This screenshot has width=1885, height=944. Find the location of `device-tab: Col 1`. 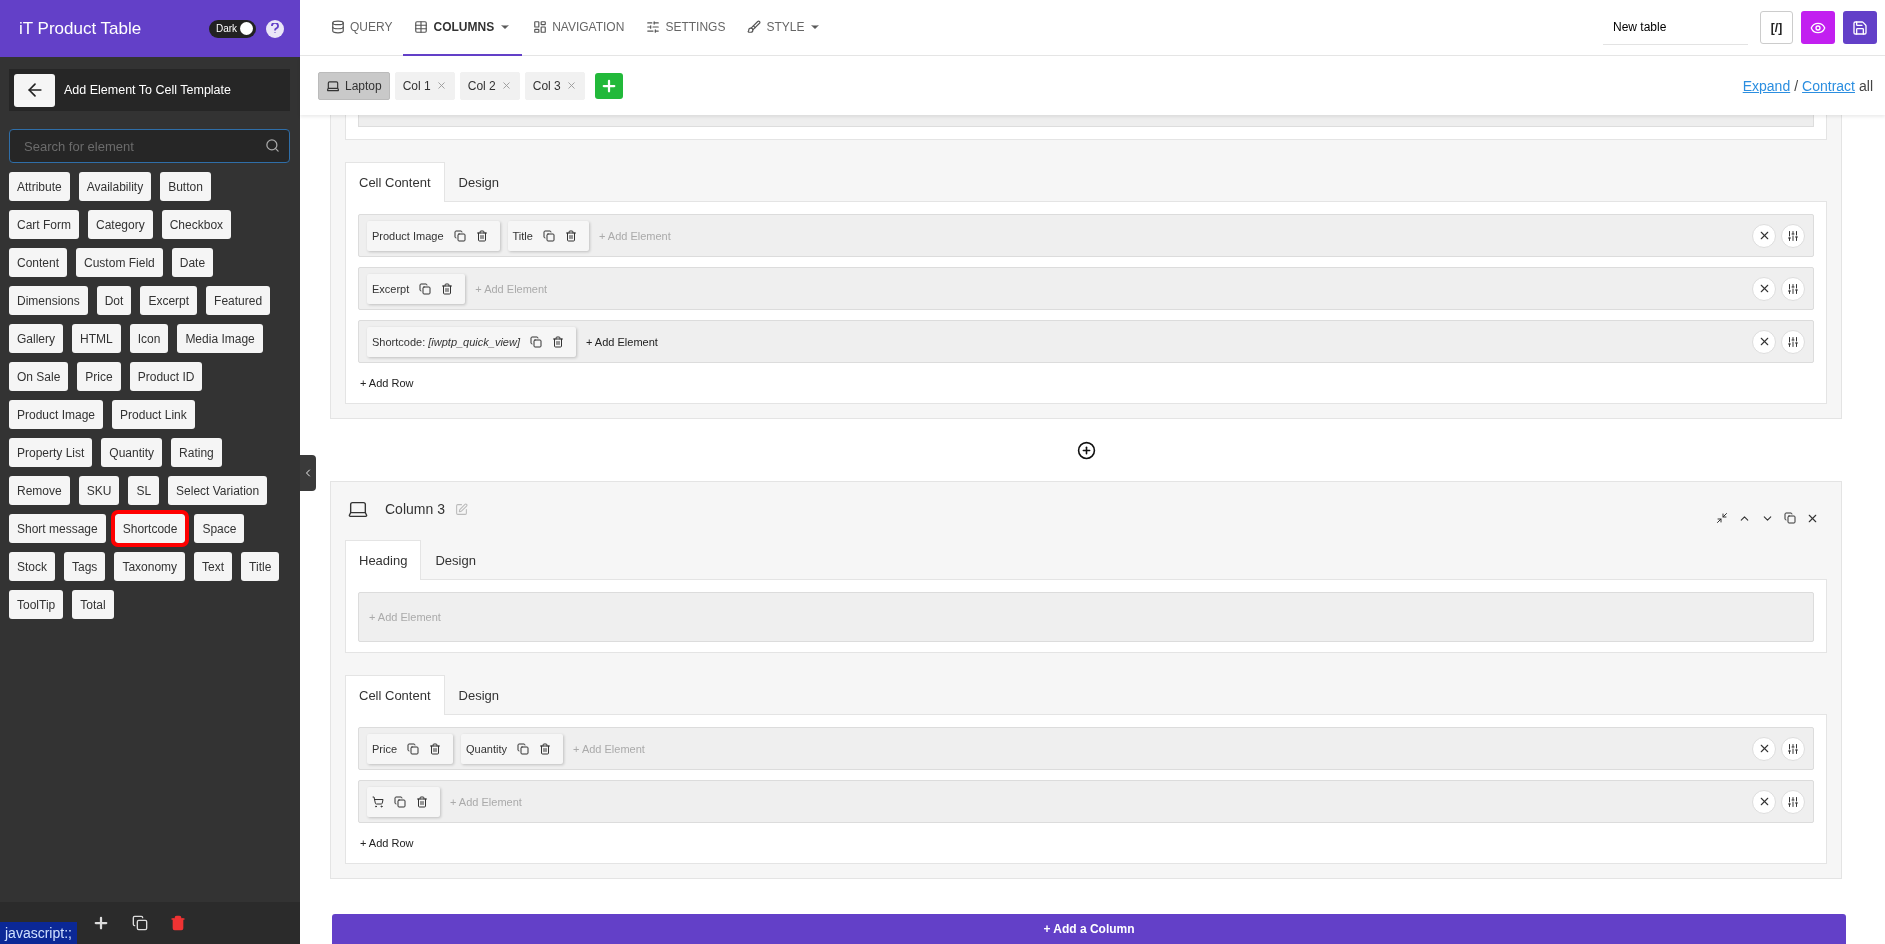

device-tab: Col 1 is located at coordinates (424, 85).